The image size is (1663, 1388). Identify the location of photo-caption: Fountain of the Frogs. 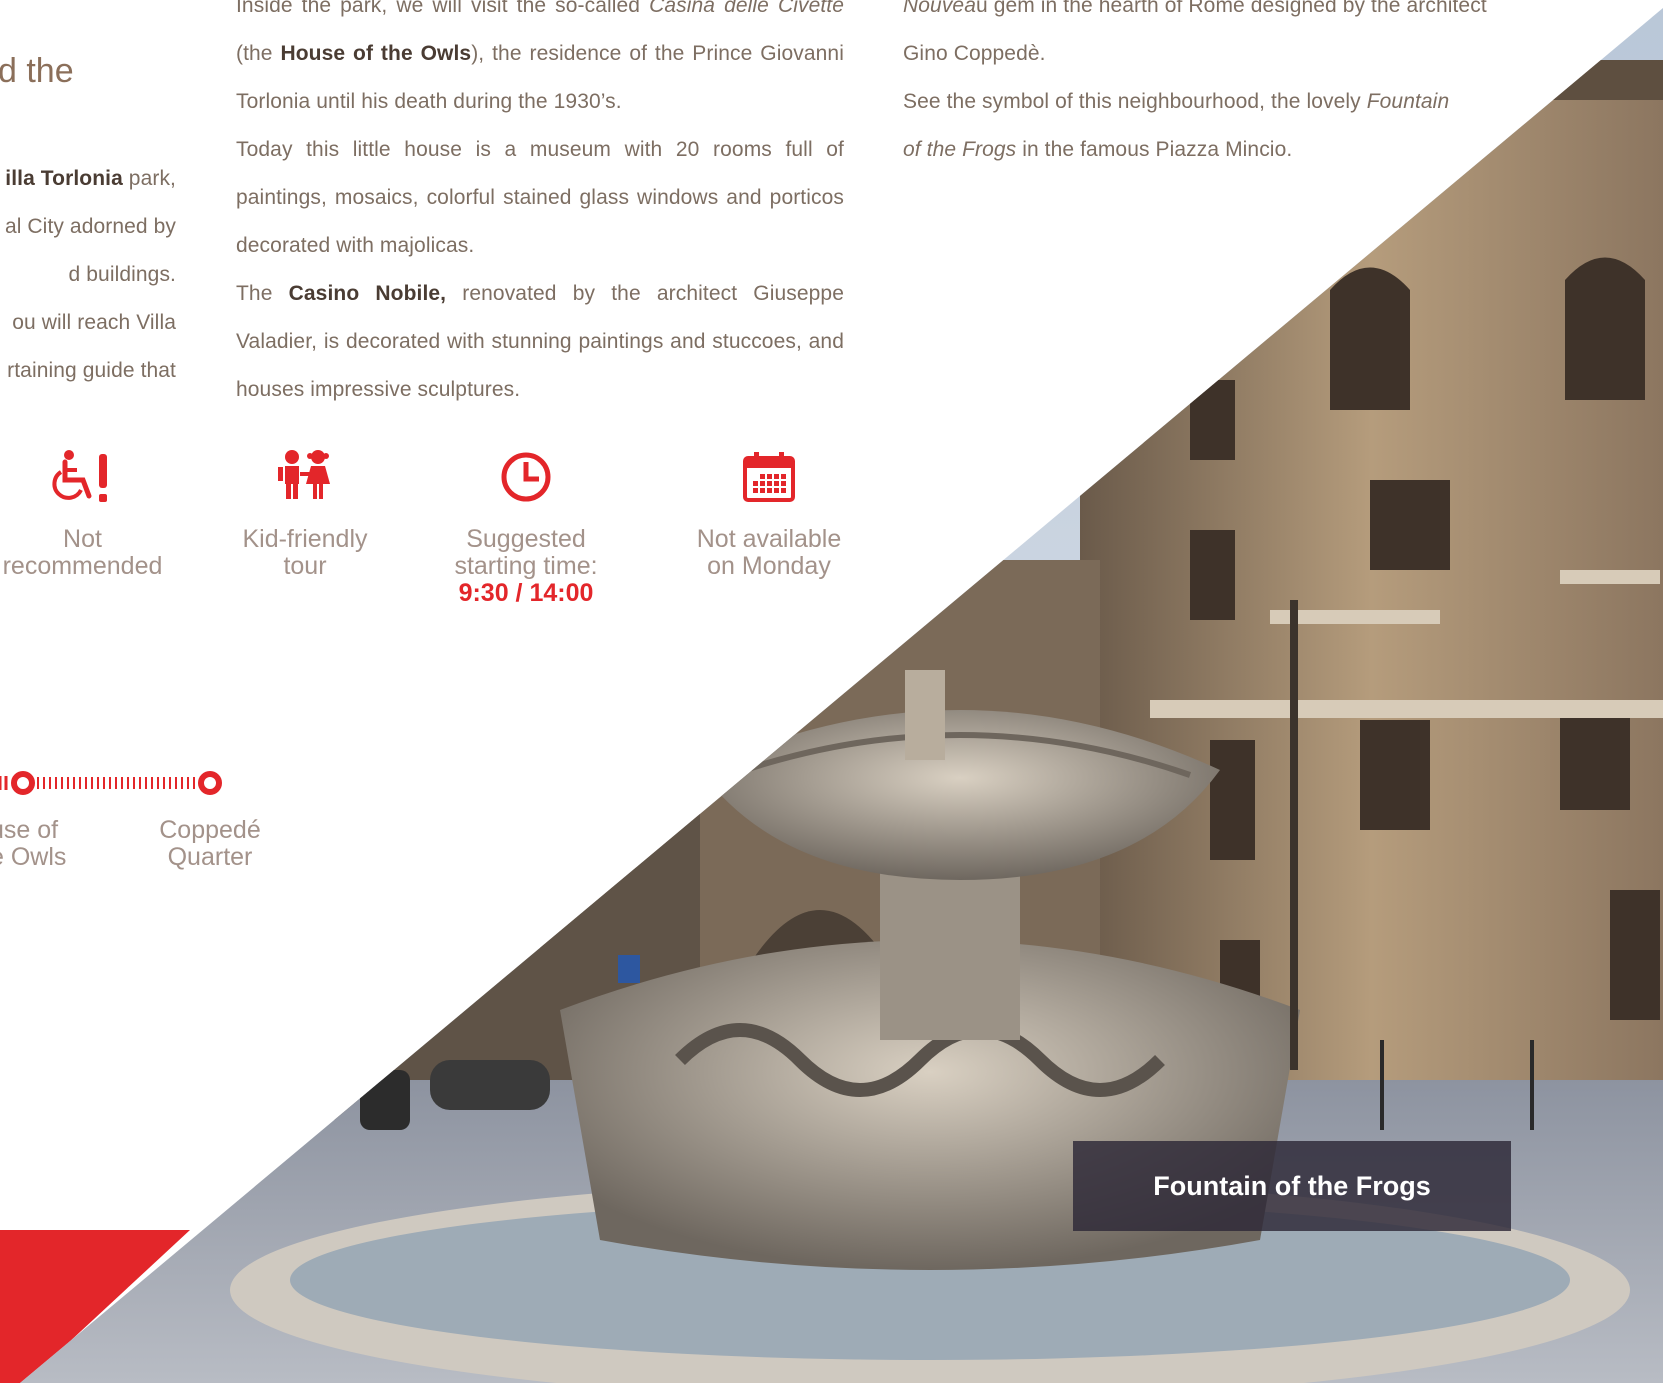
(1292, 1186).